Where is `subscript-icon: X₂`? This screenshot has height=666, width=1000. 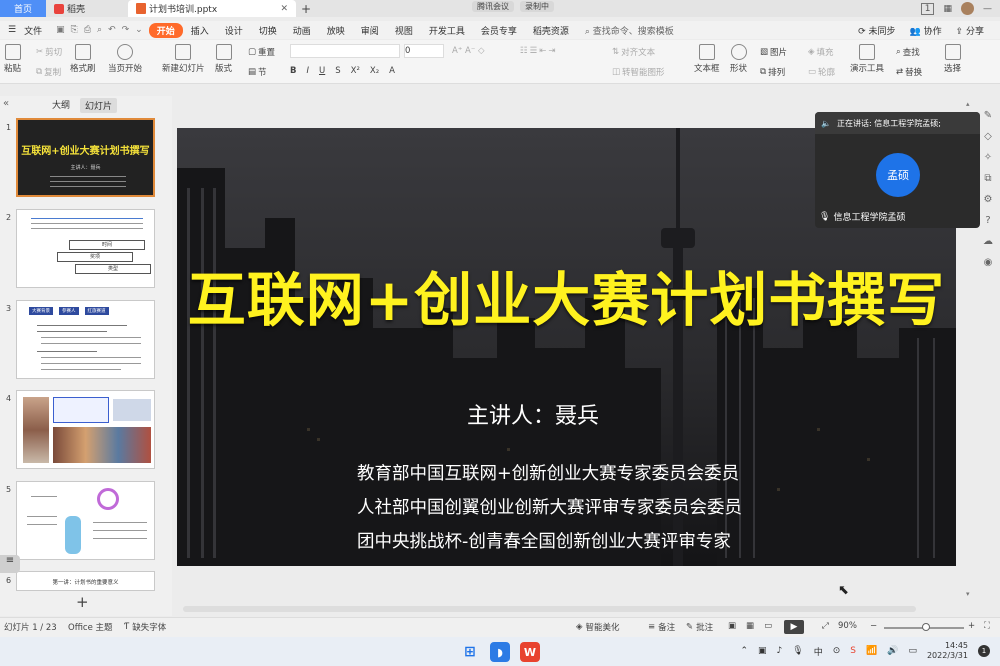
subscript-icon: X₂ is located at coordinates (374, 71).